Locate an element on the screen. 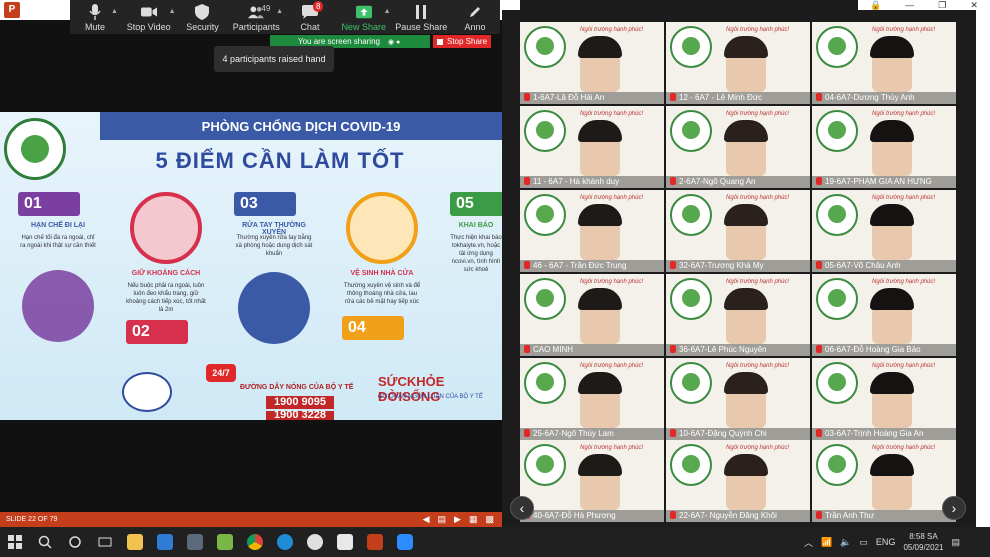 The width and height of the screenshot is (990, 557). participant-tile: Ngôi trường hạnh phúc! Trần Anh Thư is located at coordinates (884, 481).